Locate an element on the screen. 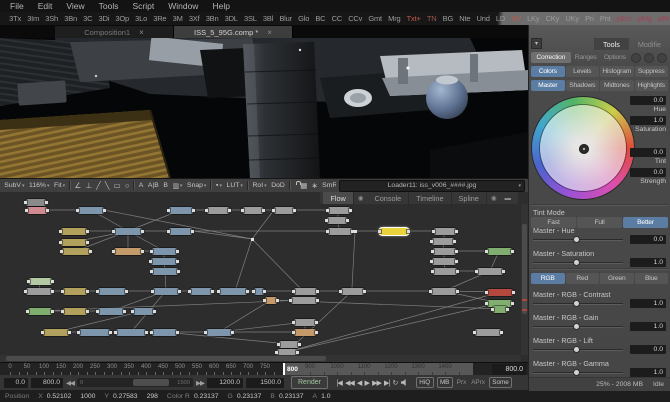  tint-mode-better: Better is located at coordinates (645, 222).